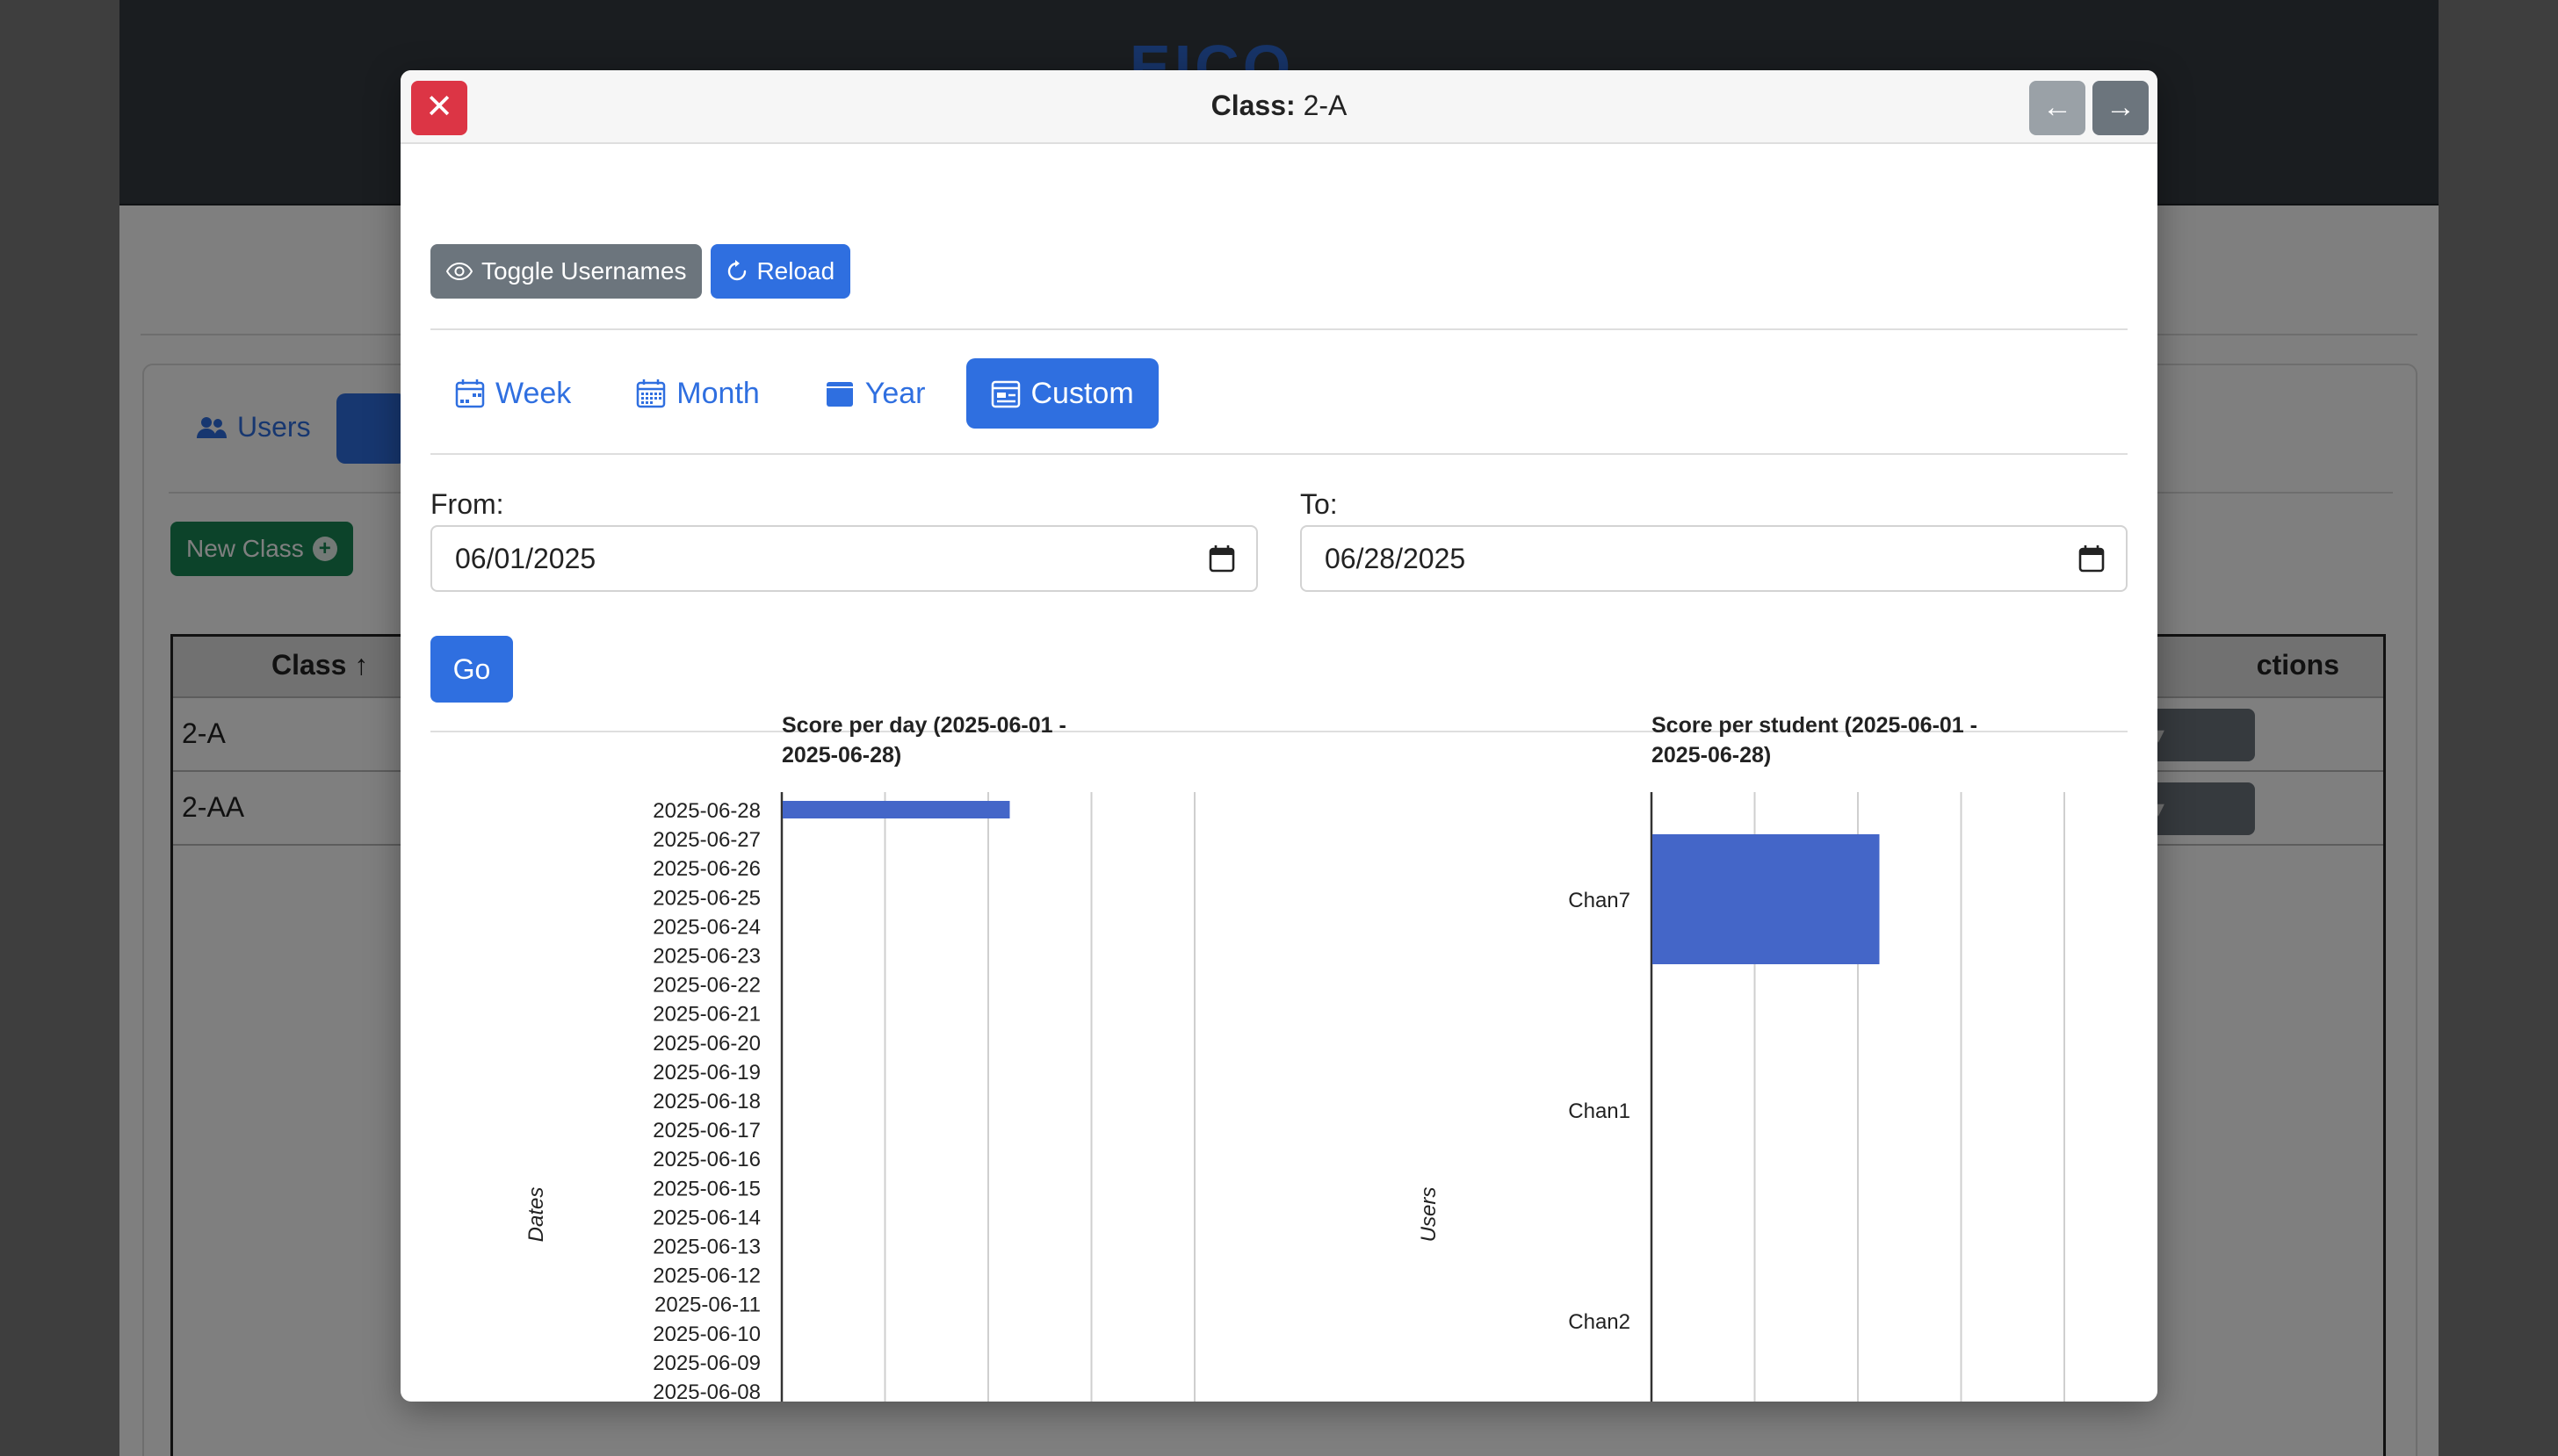  I want to click on tick-label: 2025-06-17, so click(707, 1130).